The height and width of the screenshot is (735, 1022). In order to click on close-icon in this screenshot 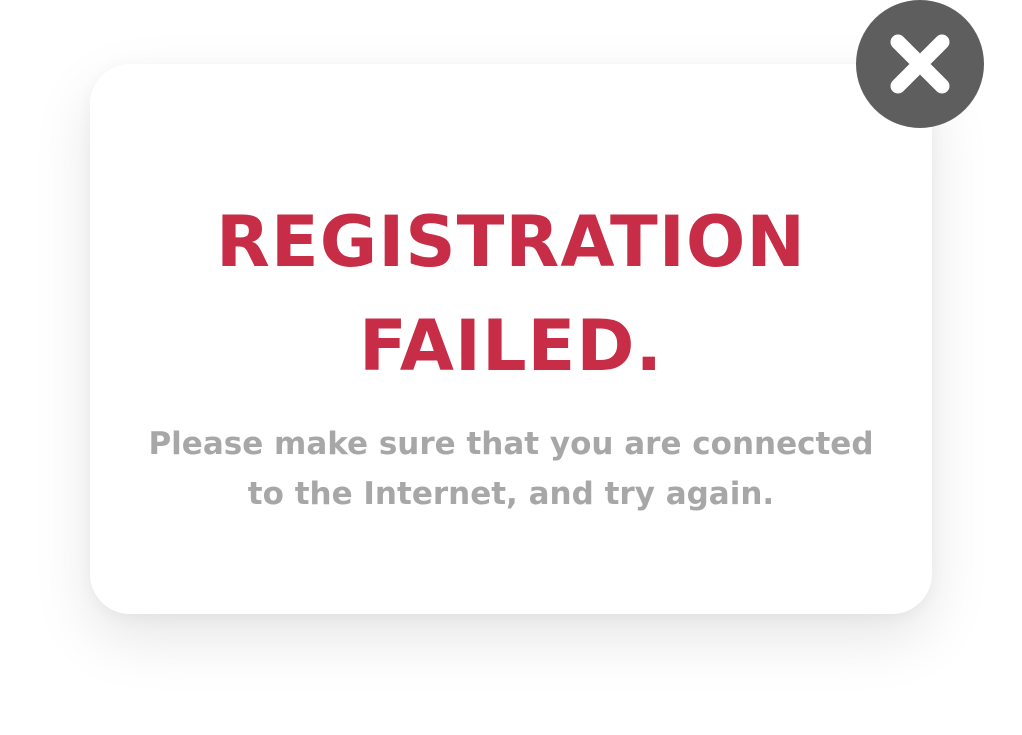, I will do `click(920, 64)`.